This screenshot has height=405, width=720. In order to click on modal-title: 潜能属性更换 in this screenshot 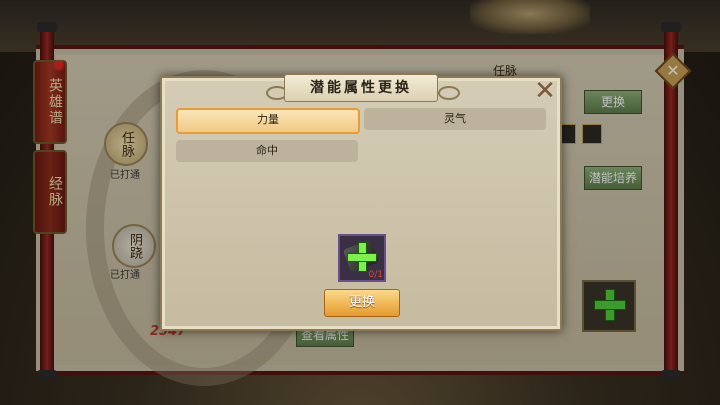, I will do `click(361, 88)`.